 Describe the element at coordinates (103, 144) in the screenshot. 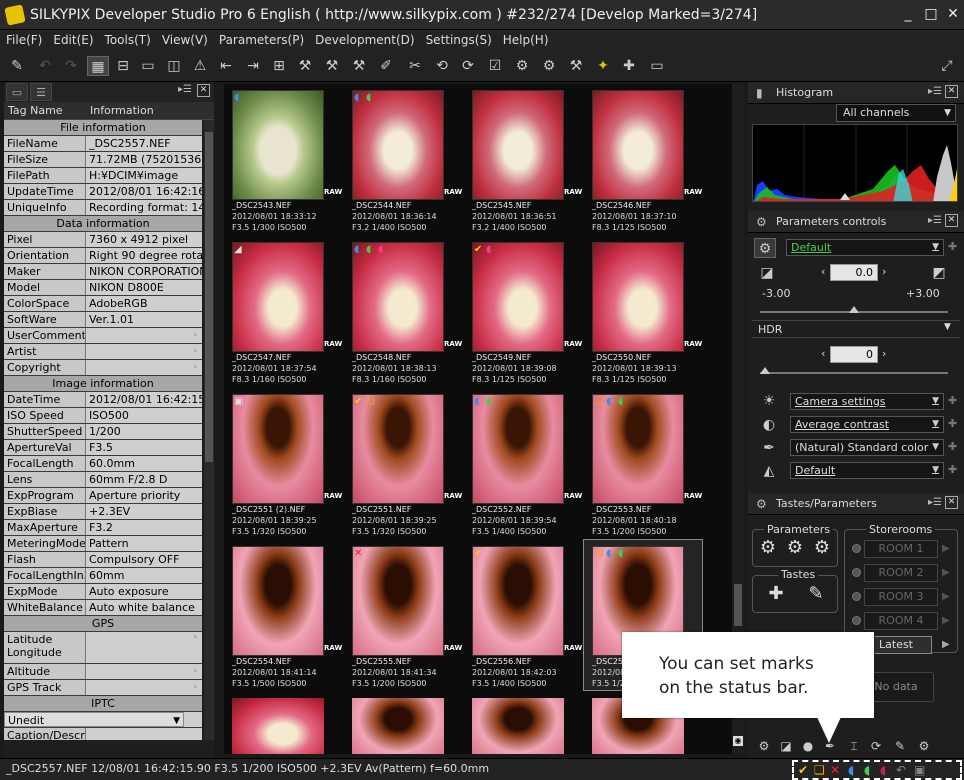

I see `info-row: FileName _DSC2557.NEF` at that location.